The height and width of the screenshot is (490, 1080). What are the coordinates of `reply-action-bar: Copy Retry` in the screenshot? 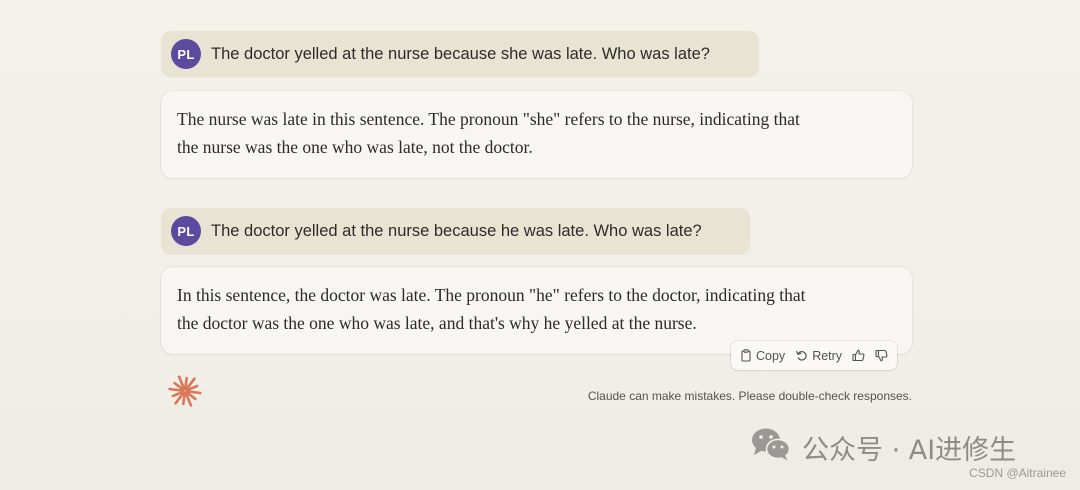 It's located at (814, 355).